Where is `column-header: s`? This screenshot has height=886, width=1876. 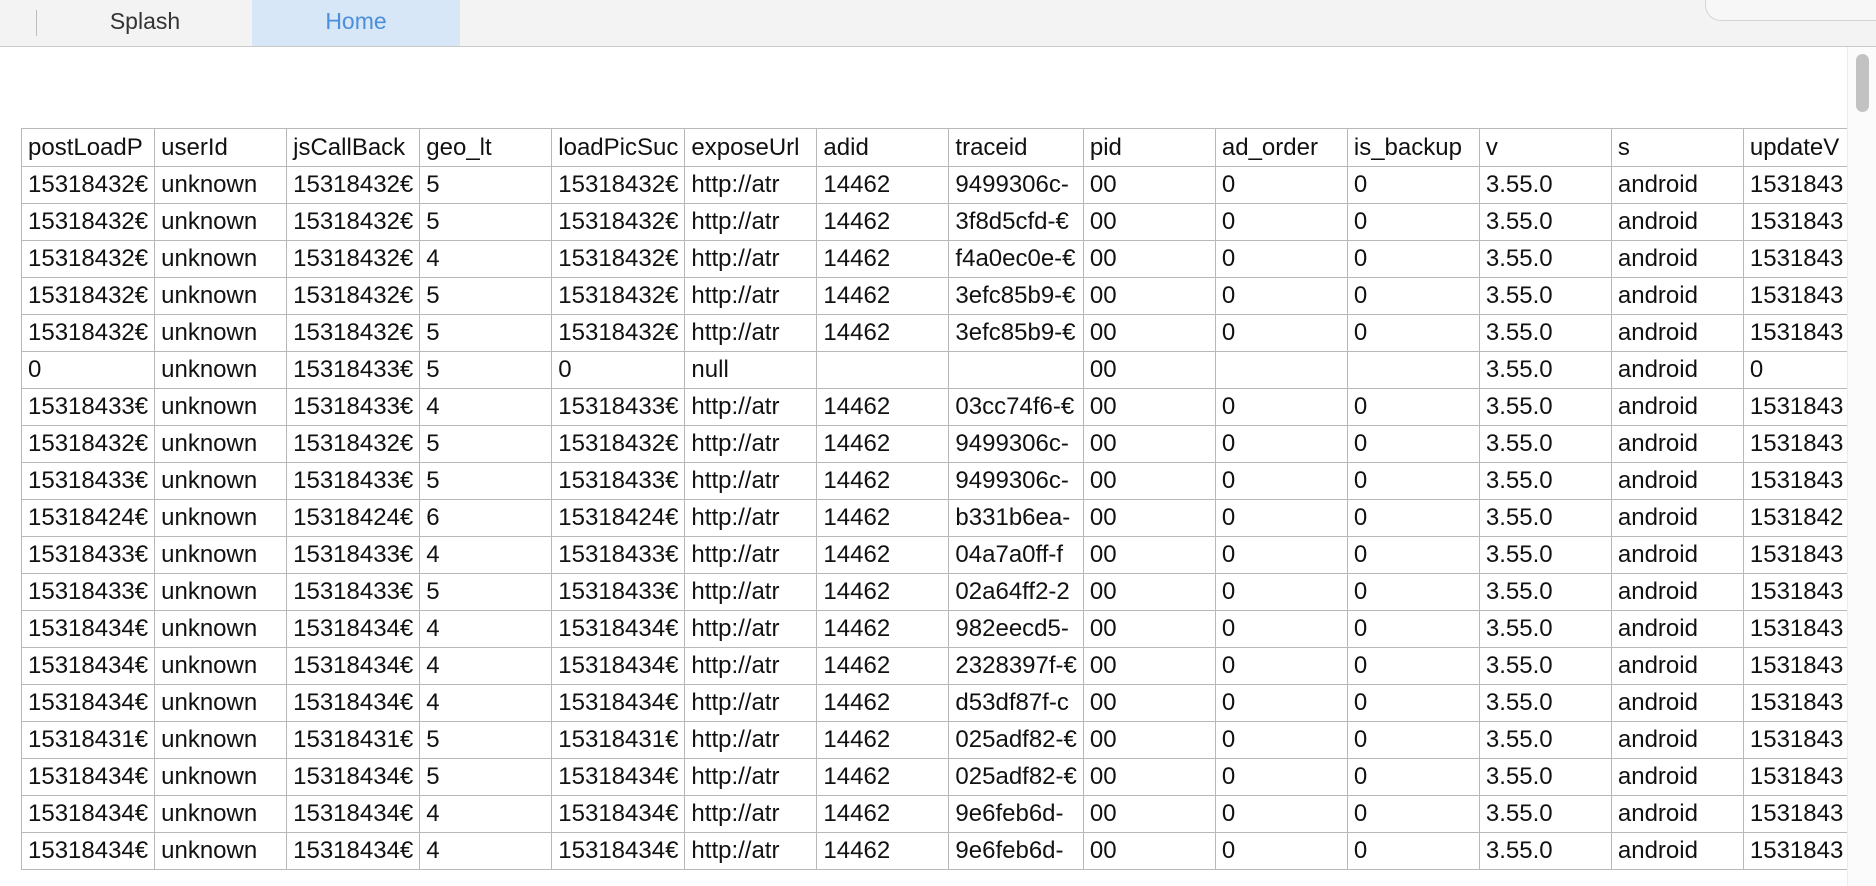 column-header: s is located at coordinates (1677, 147).